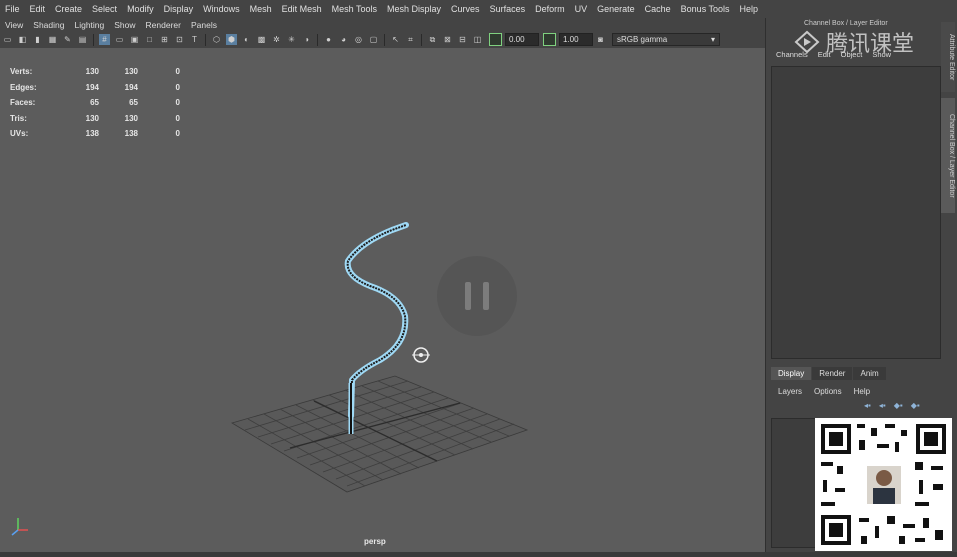 This screenshot has width=957, height=557. Describe the element at coordinates (68, 9) in the screenshot. I see `menu-create: Create` at that location.